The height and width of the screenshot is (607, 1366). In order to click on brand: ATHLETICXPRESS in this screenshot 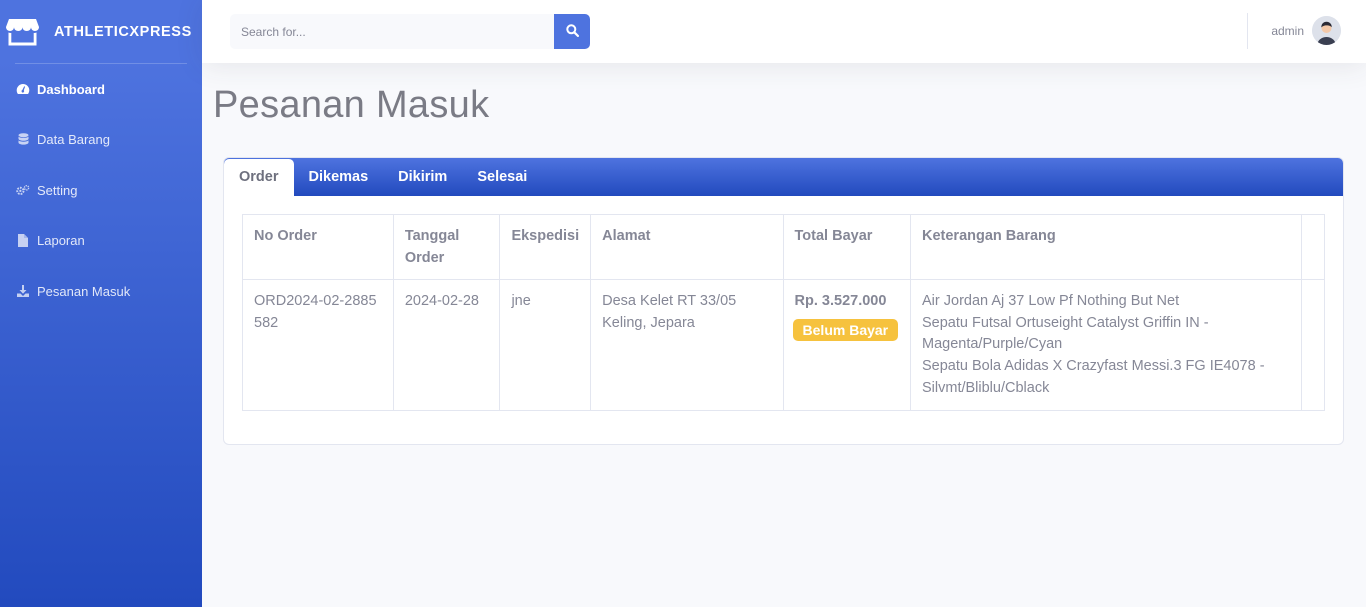, I will do `click(101, 31)`.